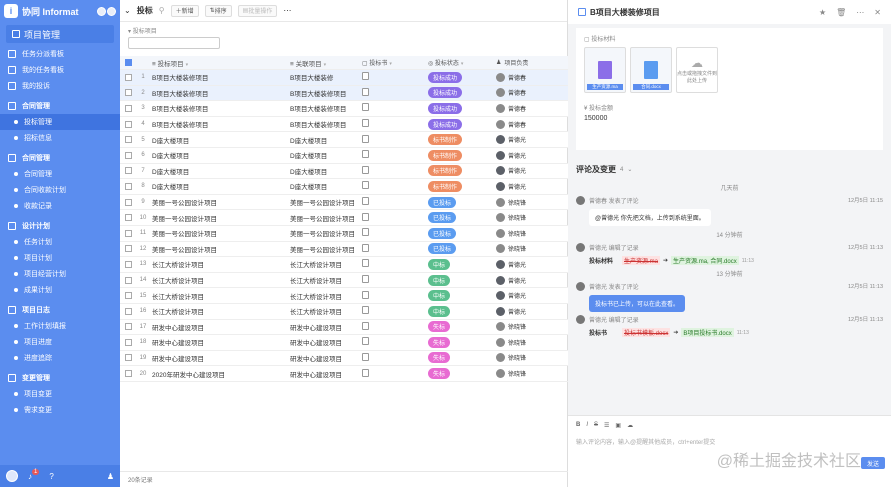 The width and height of the screenshot is (891, 487). Describe the element at coordinates (697, 70) in the screenshot. I see `upload-area: ☁ 点击或拖拽文件到此处上传` at that location.